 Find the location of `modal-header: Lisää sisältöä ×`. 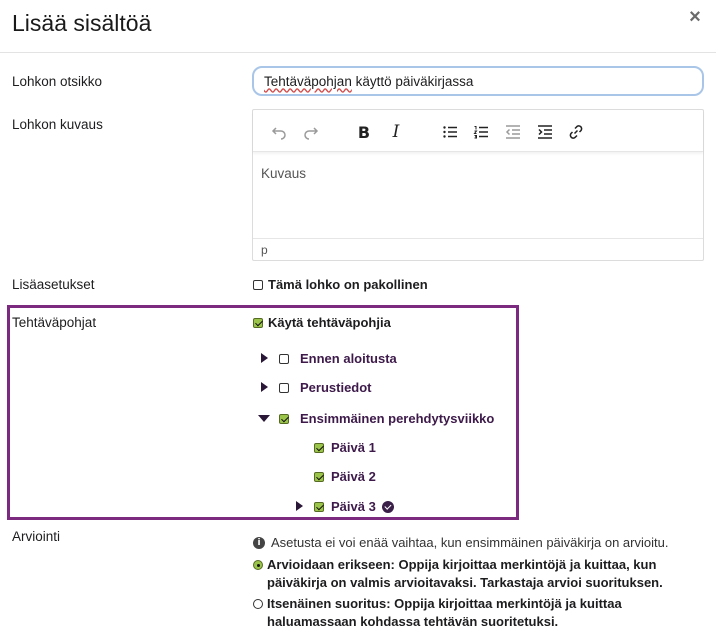

modal-header: Lisää sisältöä × is located at coordinates (358, 26).